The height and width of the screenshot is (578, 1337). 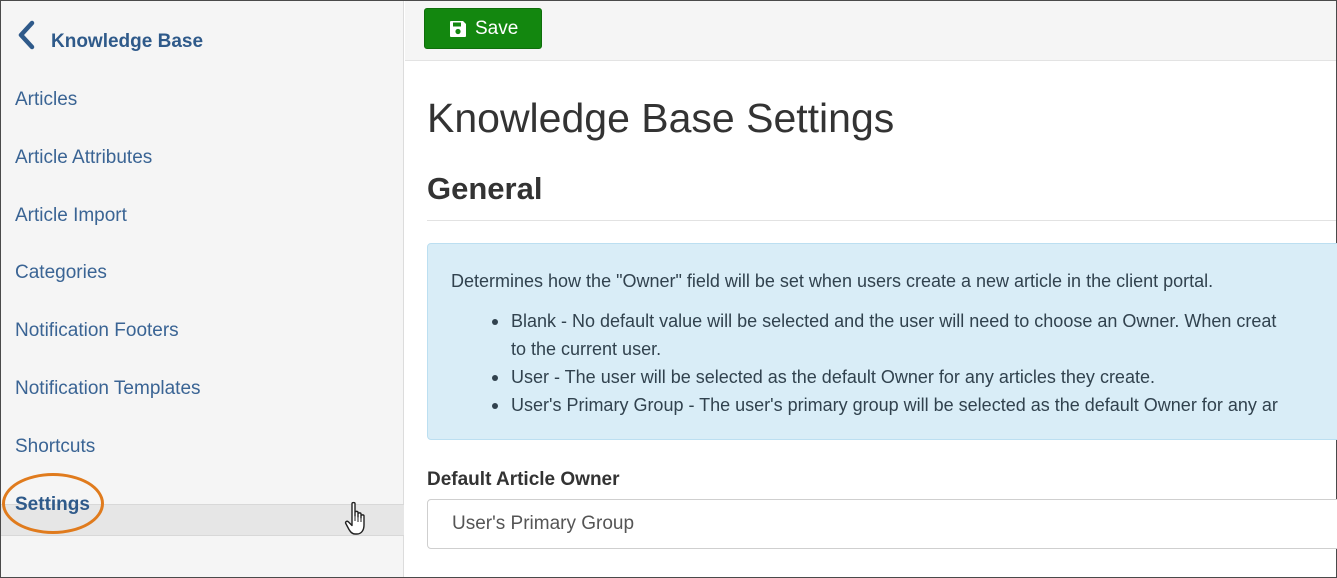 I want to click on highlight-ring, so click(x=53, y=503).